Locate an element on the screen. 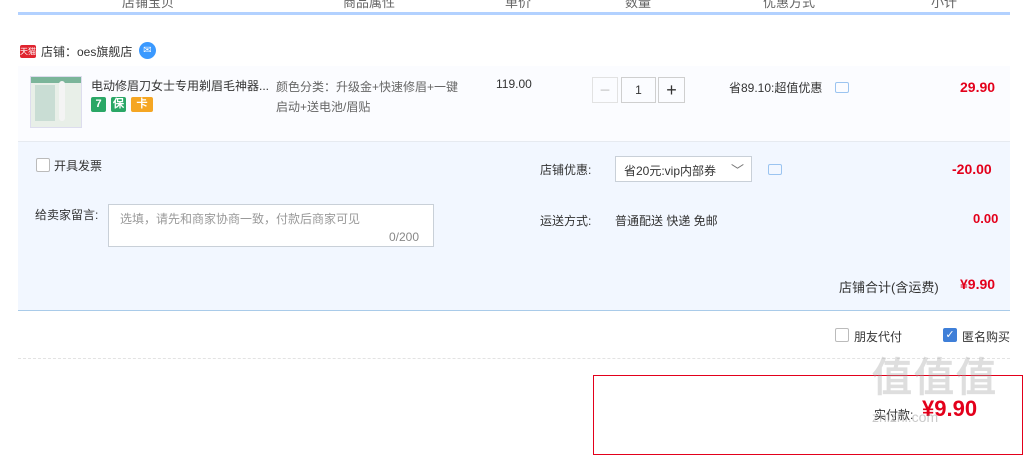  quantity-increase-button: + is located at coordinates (671, 90).